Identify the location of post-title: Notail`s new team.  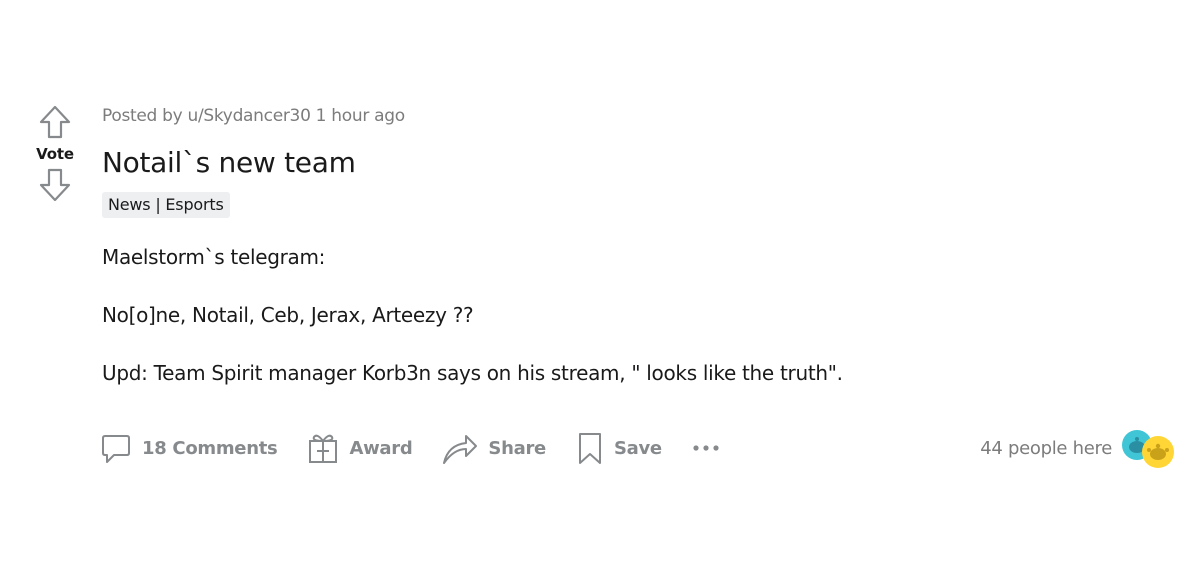
(641, 163).